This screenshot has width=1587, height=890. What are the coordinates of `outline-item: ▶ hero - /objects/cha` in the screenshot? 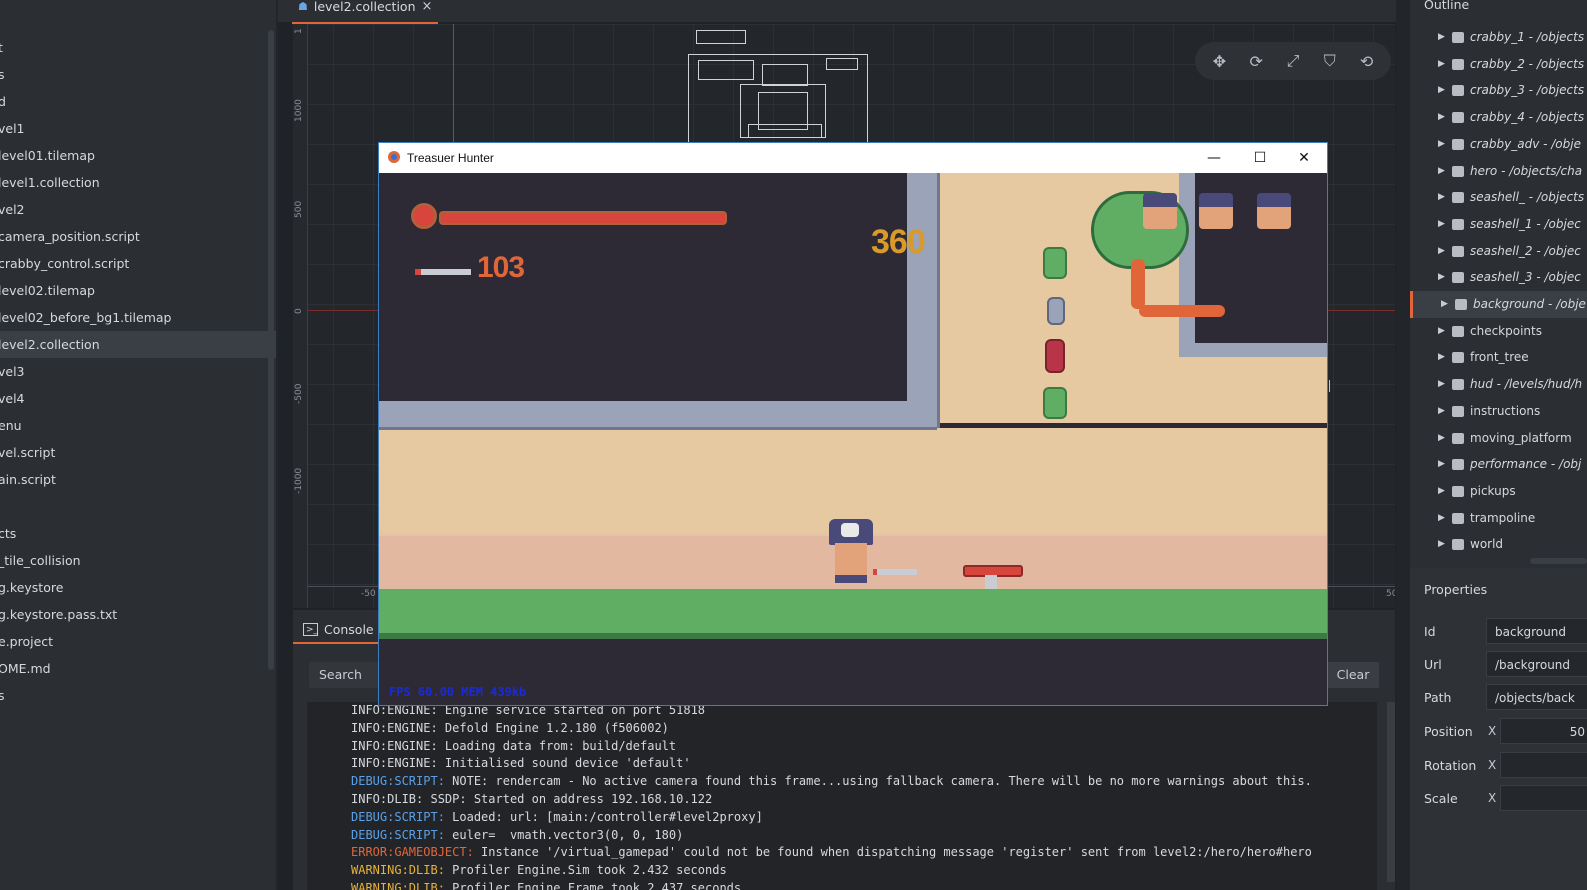 It's located at (1498, 171).